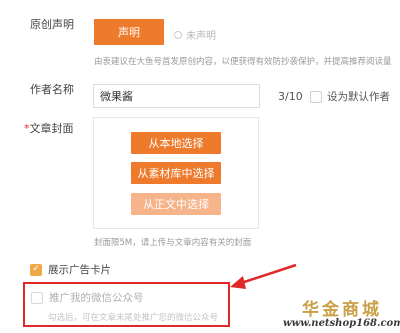 The height and width of the screenshot is (333, 400). Describe the element at coordinates (263, 276) in the screenshot. I see `annotation-arrow-icon` at that location.